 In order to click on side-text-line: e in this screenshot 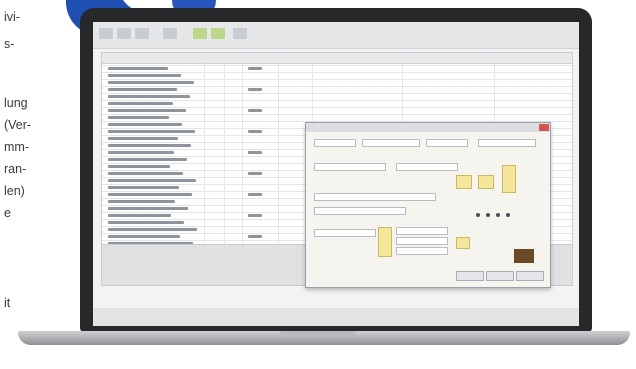, I will do `click(7, 213)`.